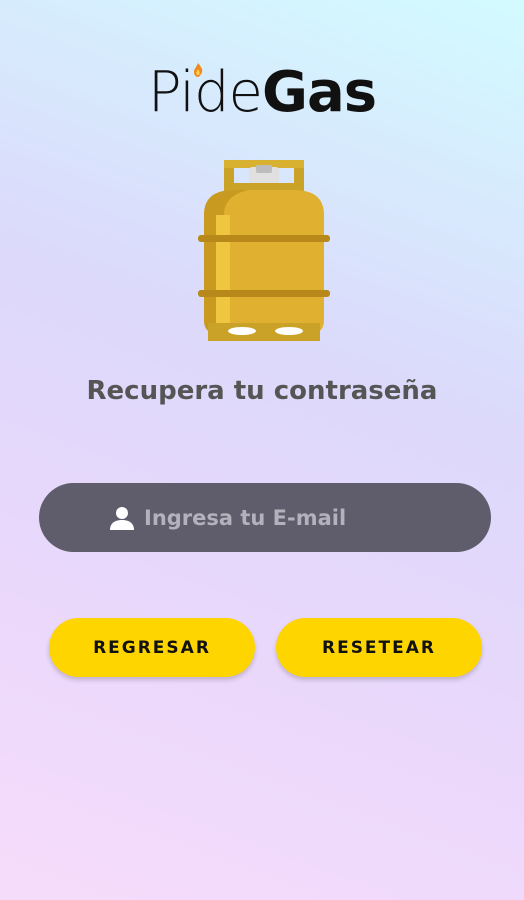 The image size is (524, 900). Describe the element at coordinates (198, 70) in the screenshot. I see `flame-icon` at that location.